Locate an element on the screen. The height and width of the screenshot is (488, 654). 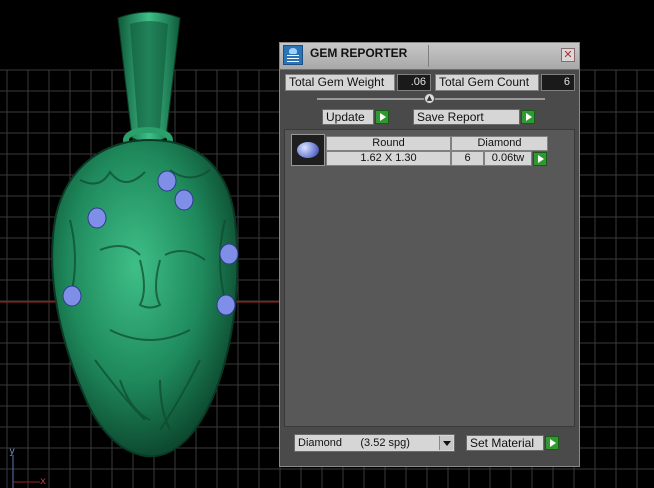
title-divider is located at coordinates (428, 56).